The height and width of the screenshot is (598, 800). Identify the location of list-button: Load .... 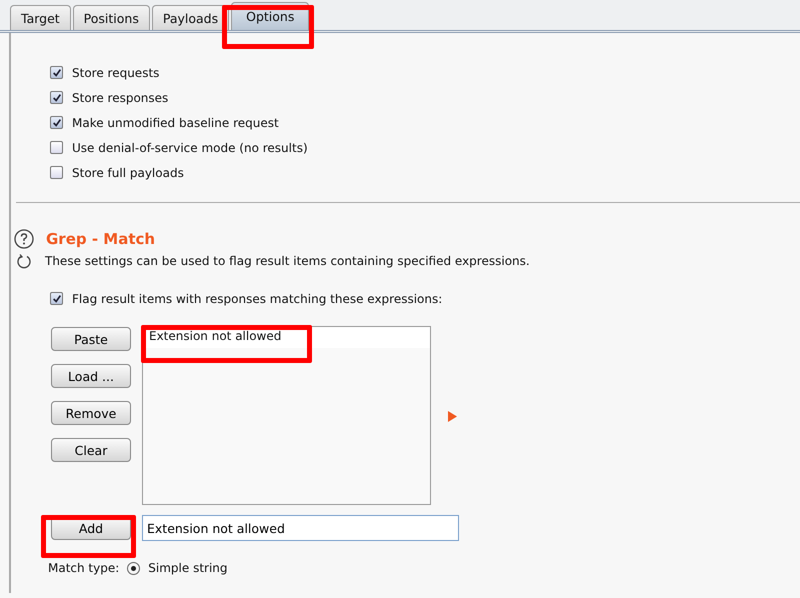
(91, 376).